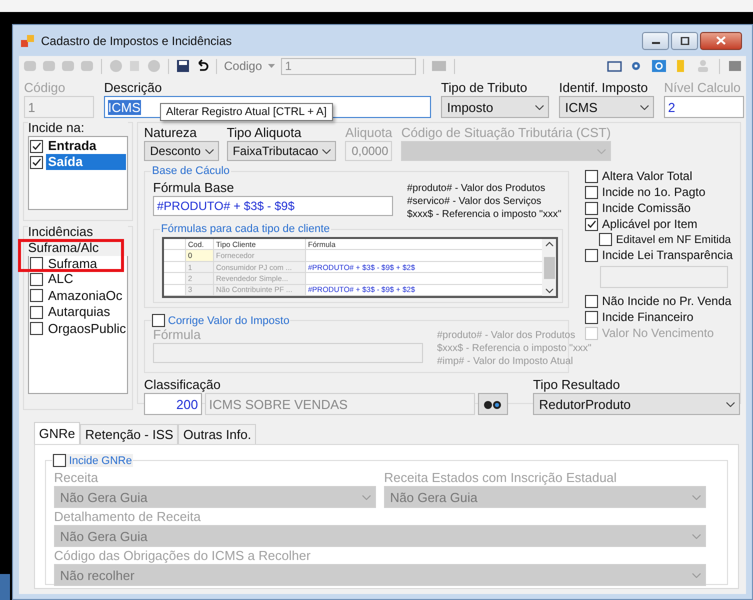 This screenshot has width=753, height=600. Describe the element at coordinates (128, 517) in the screenshot. I see `field-label: Detalhamento de Receita` at that location.